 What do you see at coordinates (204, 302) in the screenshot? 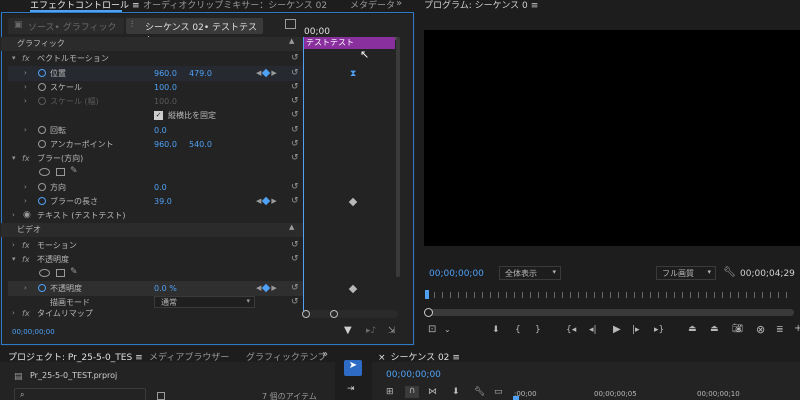
I see `blend-mode-select: 通常 ▾` at bounding box center [204, 302].